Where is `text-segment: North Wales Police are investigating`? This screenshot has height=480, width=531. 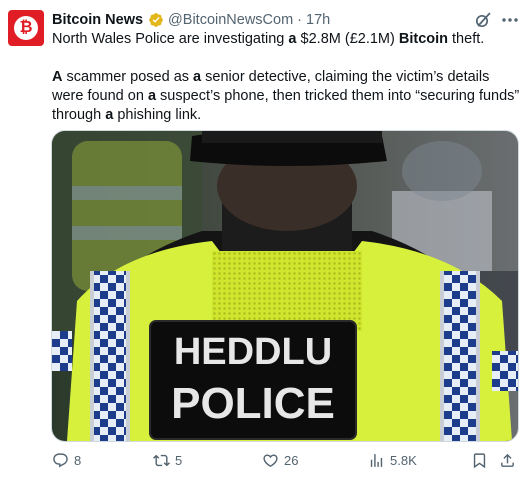
text-segment: North Wales Police are investigating is located at coordinates (168, 39).